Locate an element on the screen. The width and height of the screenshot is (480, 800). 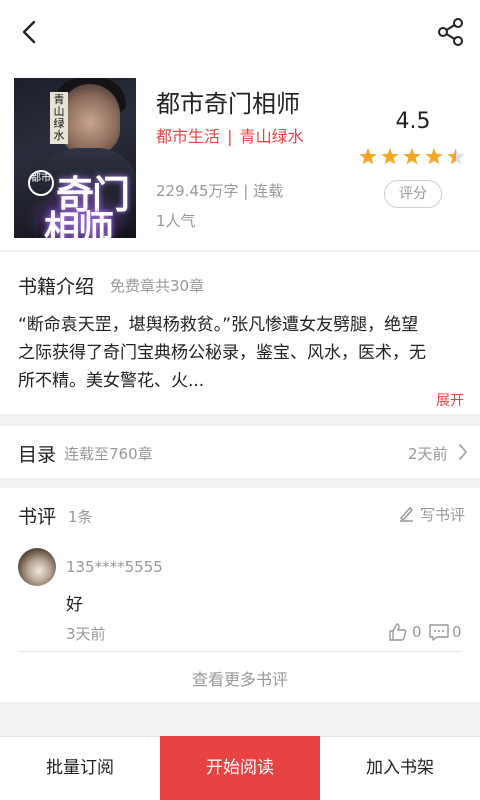
reviews-count: 1条 is located at coordinates (80, 517).